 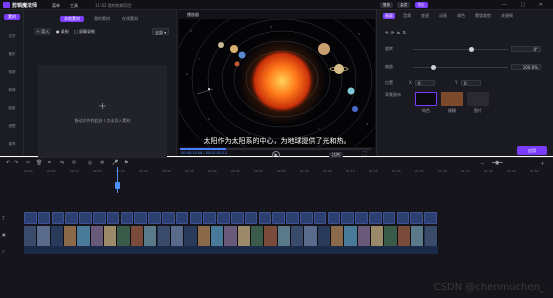 What do you see at coordinates (478, 99) in the screenshot?
I see `bg-image-swatch` at bounding box center [478, 99].